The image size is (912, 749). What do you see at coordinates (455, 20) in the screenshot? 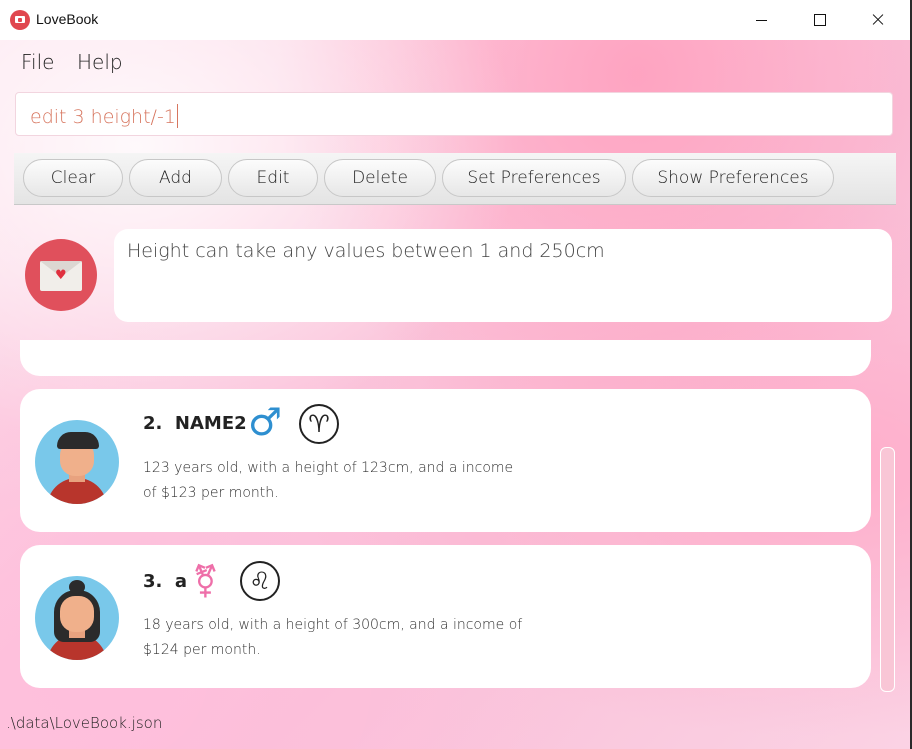
I see `title-bar: LoveBook` at bounding box center [455, 20].